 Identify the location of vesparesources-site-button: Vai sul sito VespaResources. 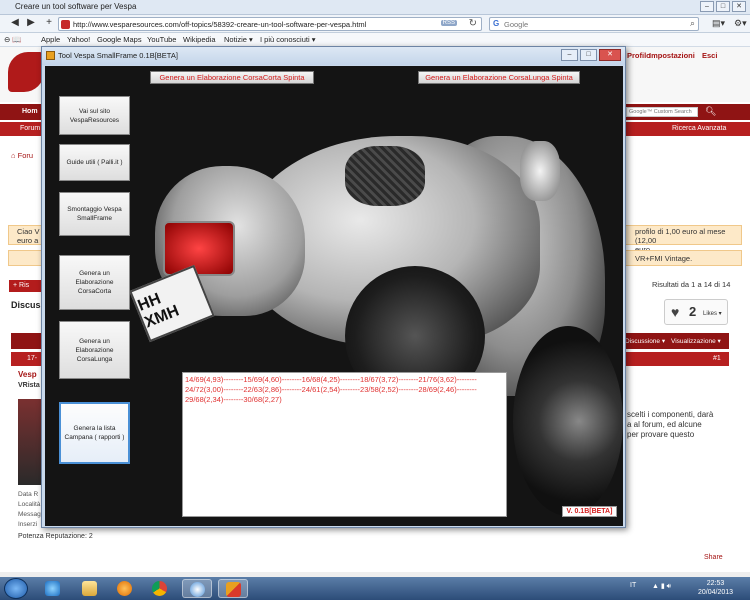
(94, 115).